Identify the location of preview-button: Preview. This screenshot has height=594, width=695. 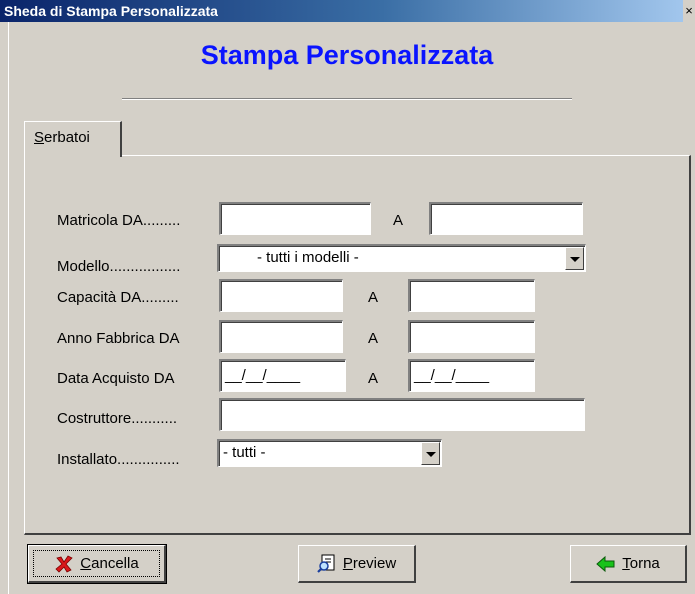
(357, 564).